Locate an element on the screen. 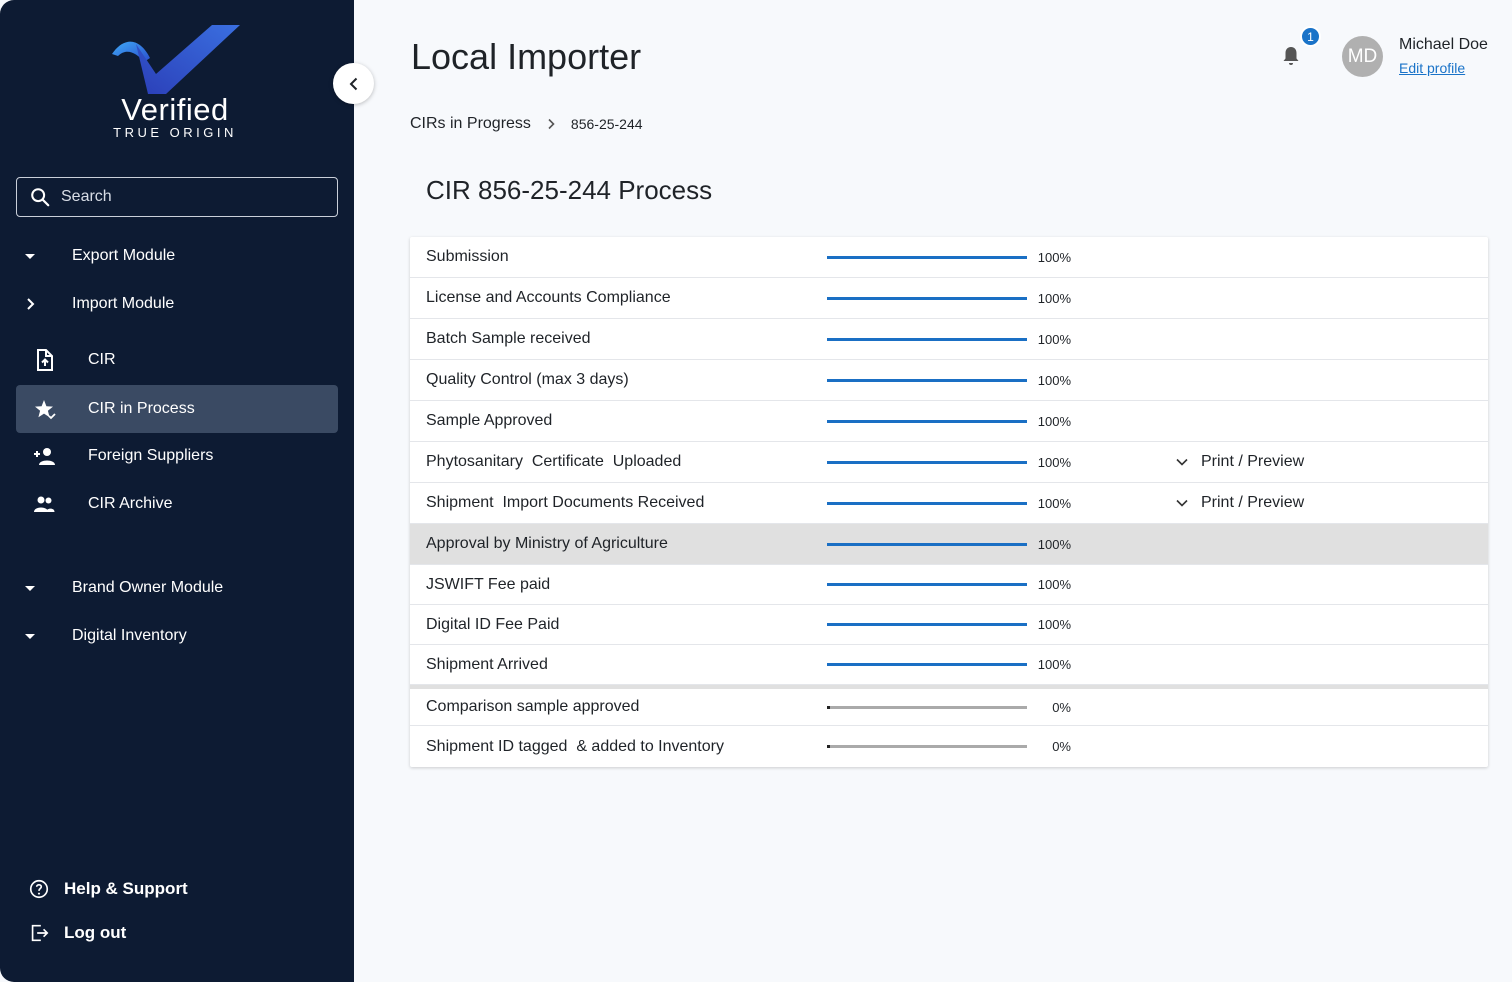 The image size is (1512, 982). breadcrumb: CIRs in Progress 856-25-244 is located at coordinates (526, 124).